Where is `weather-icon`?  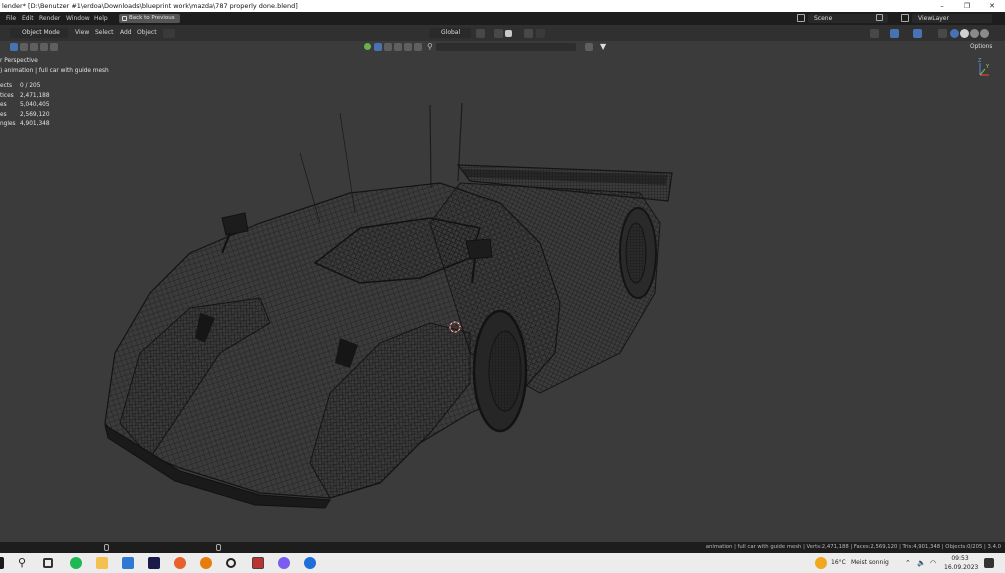 weather-icon is located at coordinates (821, 563).